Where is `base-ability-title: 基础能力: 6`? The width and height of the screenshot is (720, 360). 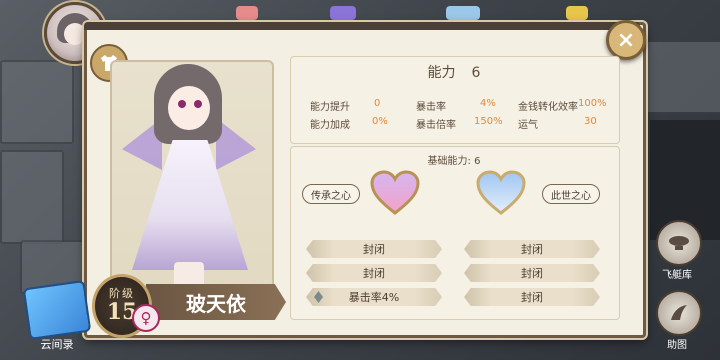 base-ability-title: 基础能力: 6 is located at coordinates (454, 161).